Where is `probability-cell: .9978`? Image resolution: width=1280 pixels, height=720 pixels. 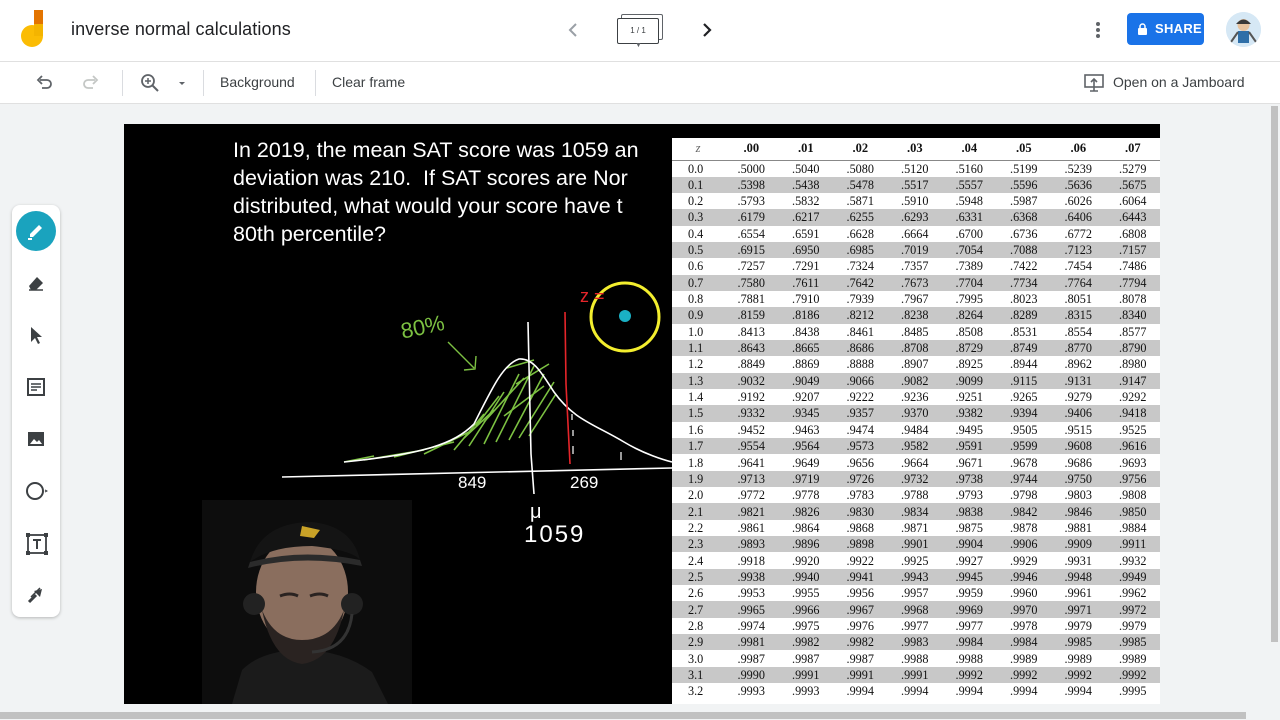
probability-cell: .9978 is located at coordinates (1024, 625).